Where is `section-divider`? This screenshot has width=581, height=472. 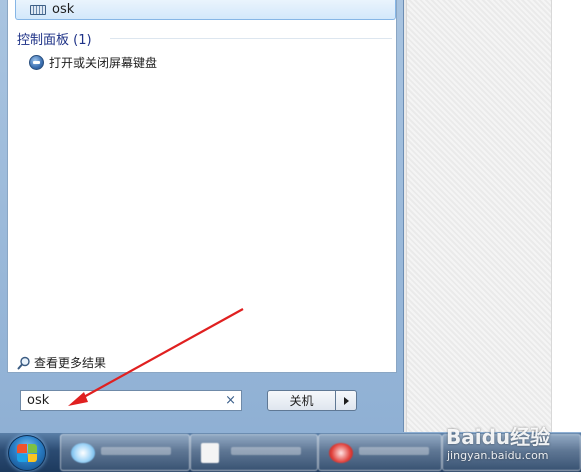 section-divider is located at coordinates (251, 38).